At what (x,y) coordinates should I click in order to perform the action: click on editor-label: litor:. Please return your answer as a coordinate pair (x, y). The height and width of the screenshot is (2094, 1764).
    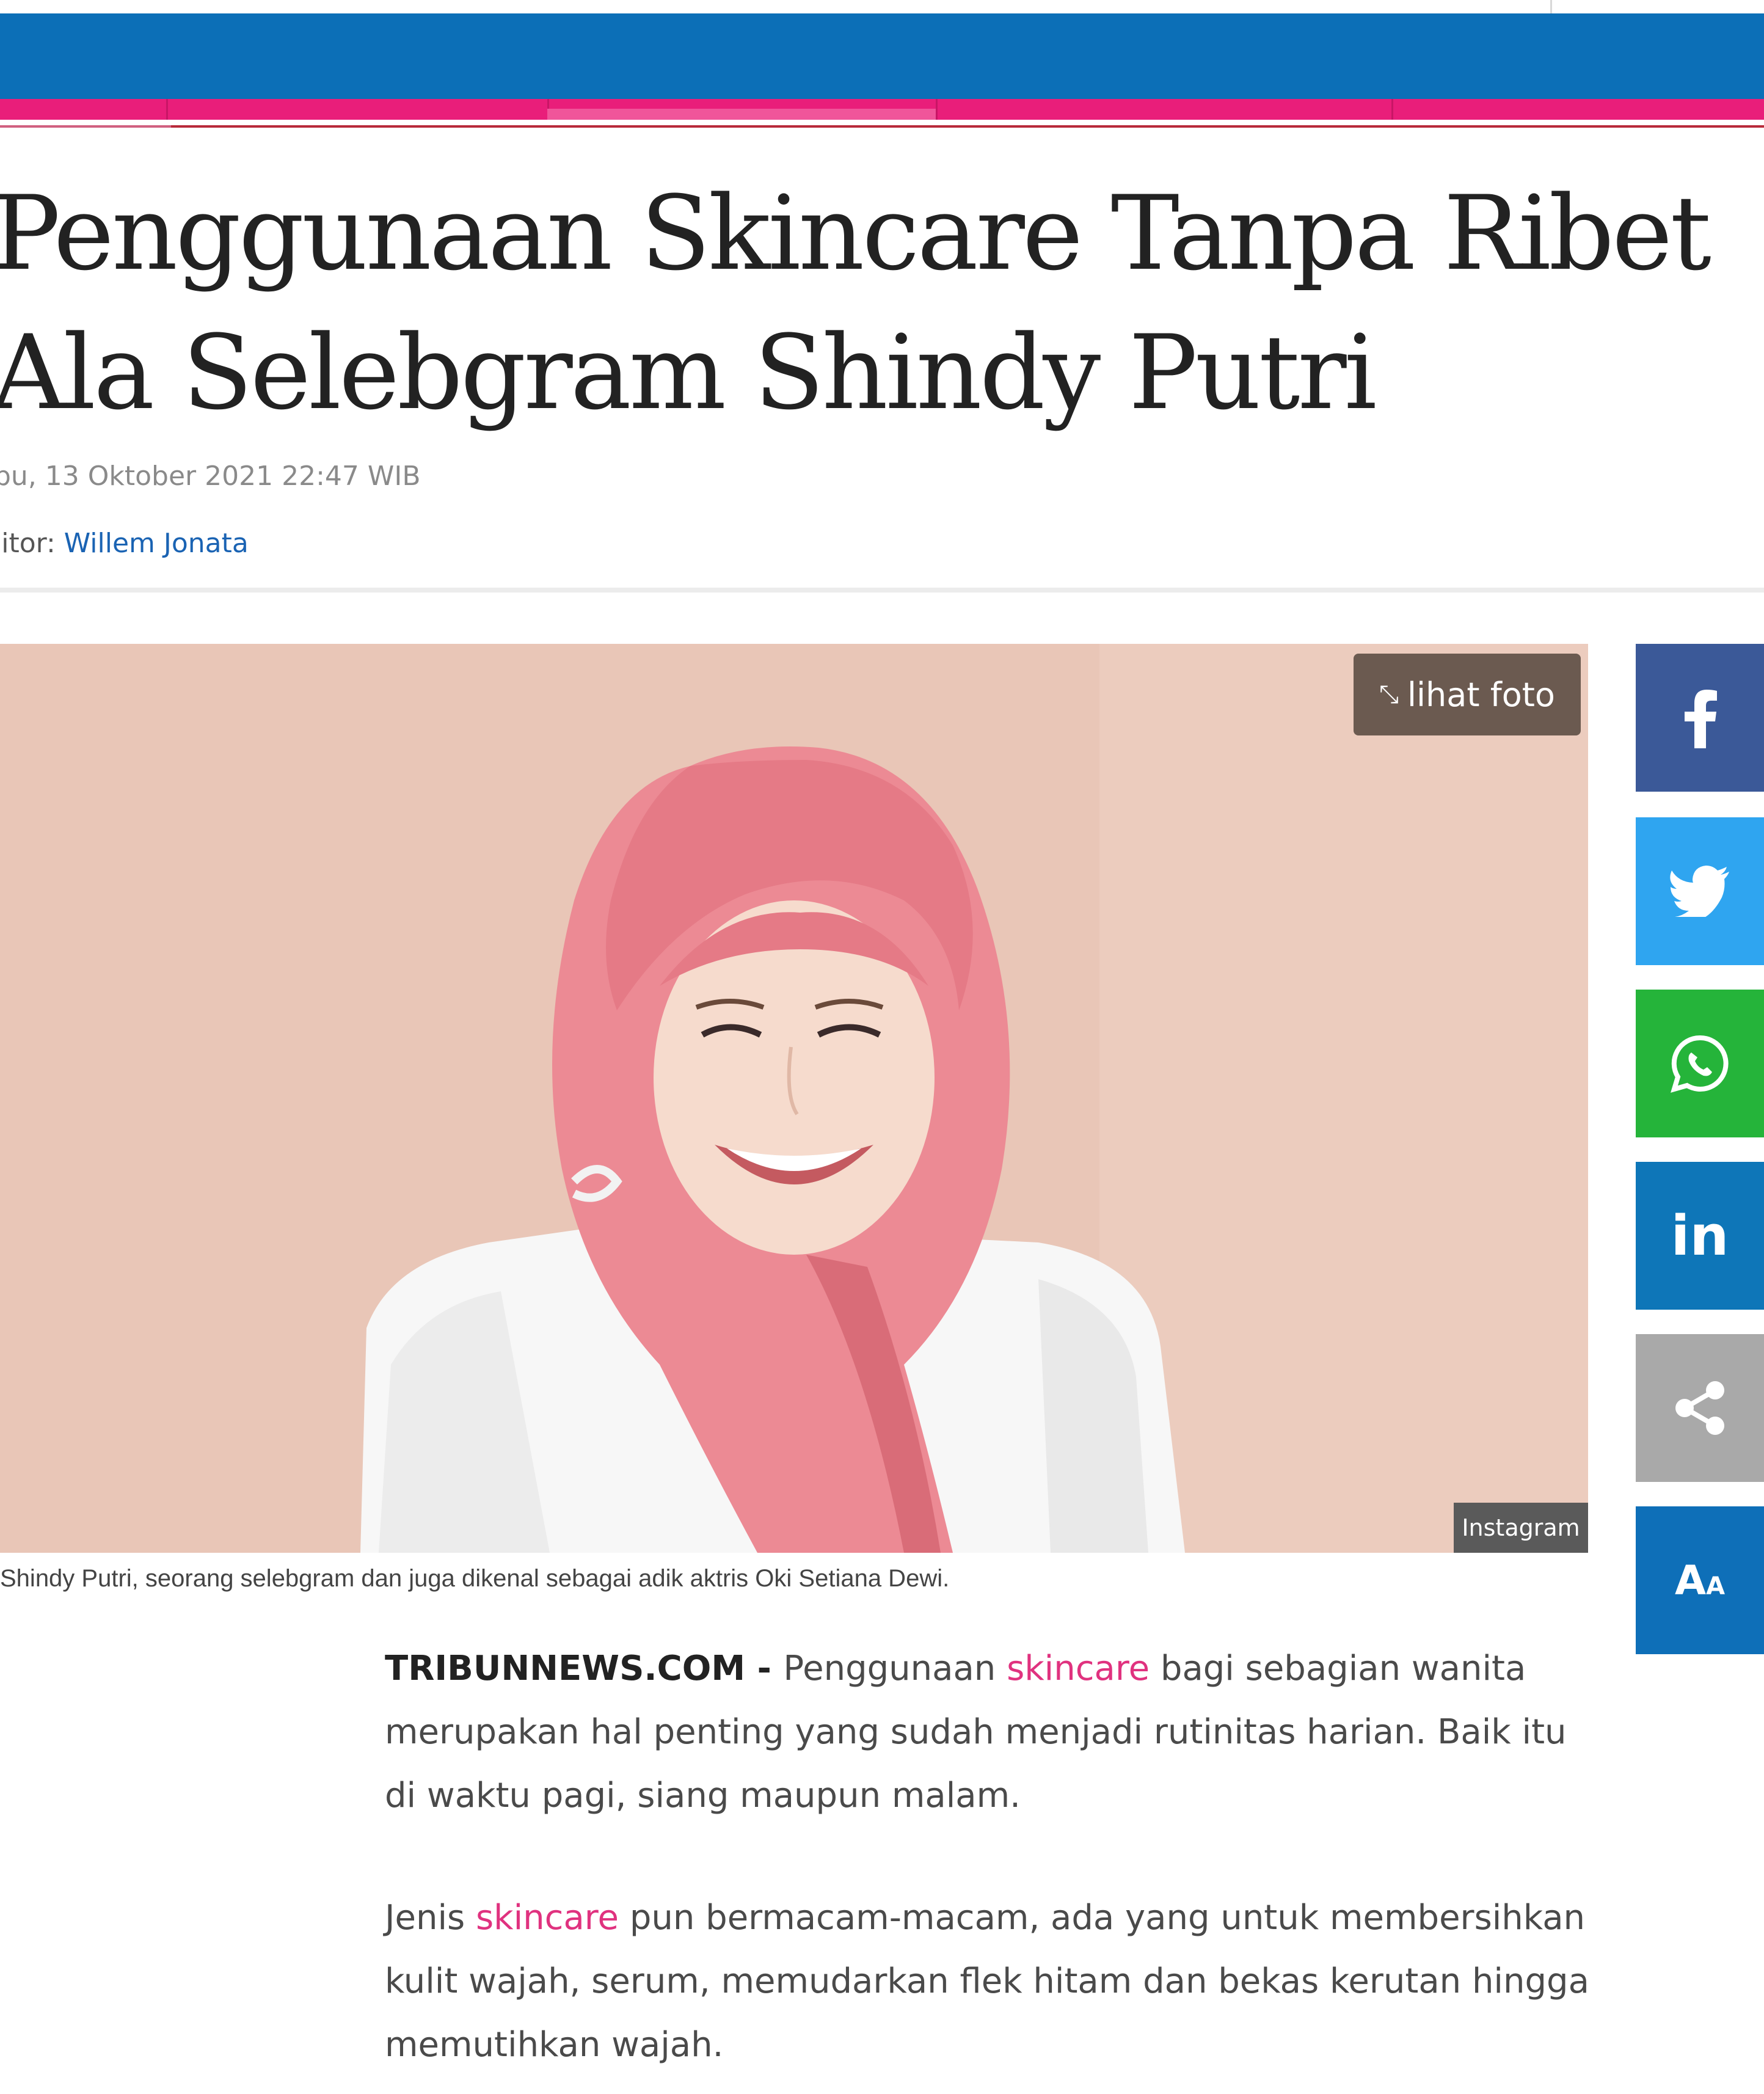
    Looking at the image, I should click on (32, 543).